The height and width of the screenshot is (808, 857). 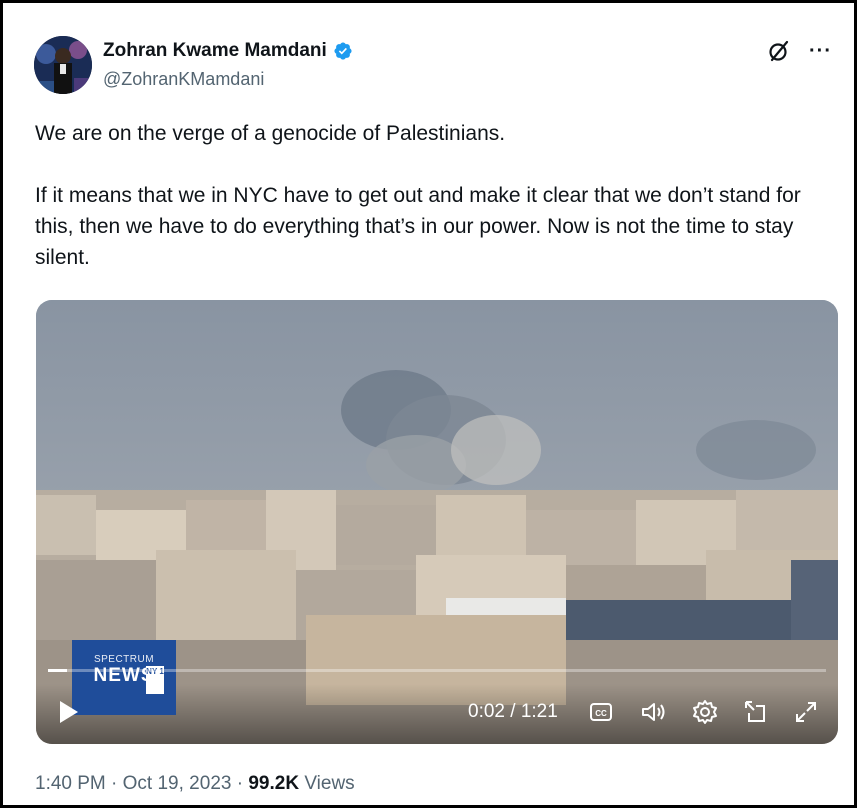 I want to click on volume-icon, so click(x=653, y=712).